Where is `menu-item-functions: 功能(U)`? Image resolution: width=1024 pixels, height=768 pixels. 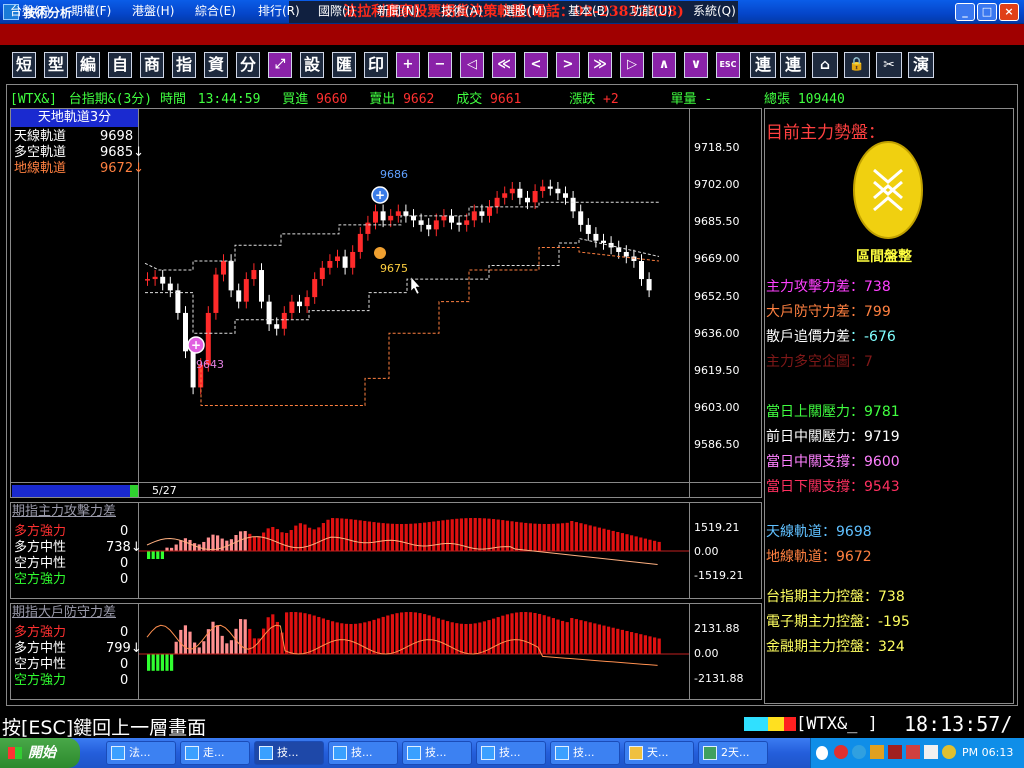
menu-item-functions: 功能(U) is located at coordinates (651, 11).